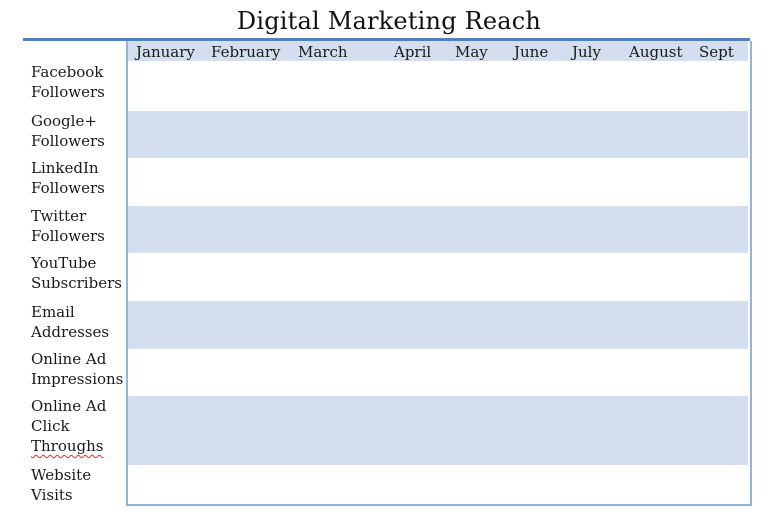 The height and width of the screenshot is (520, 778). Describe the element at coordinates (531, 52) in the screenshot. I see `column-header-june: June` at that location.